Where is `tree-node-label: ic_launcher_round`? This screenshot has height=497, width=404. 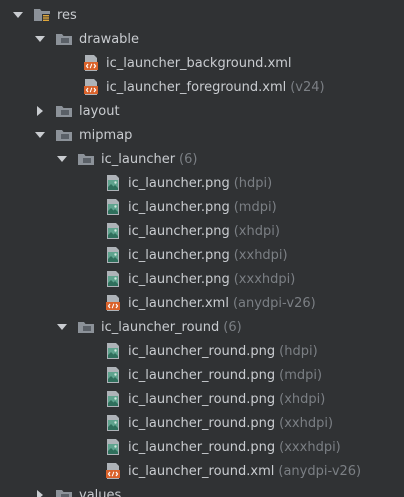
tree-node-label: ic_launcher_round is located at coordinates (160, 327).